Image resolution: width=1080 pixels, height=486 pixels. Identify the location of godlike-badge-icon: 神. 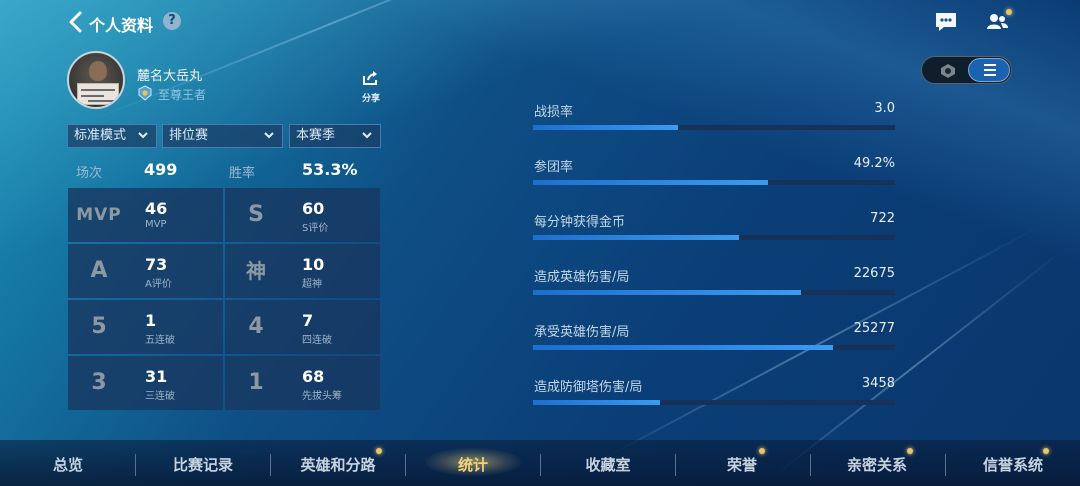
(256, 271).